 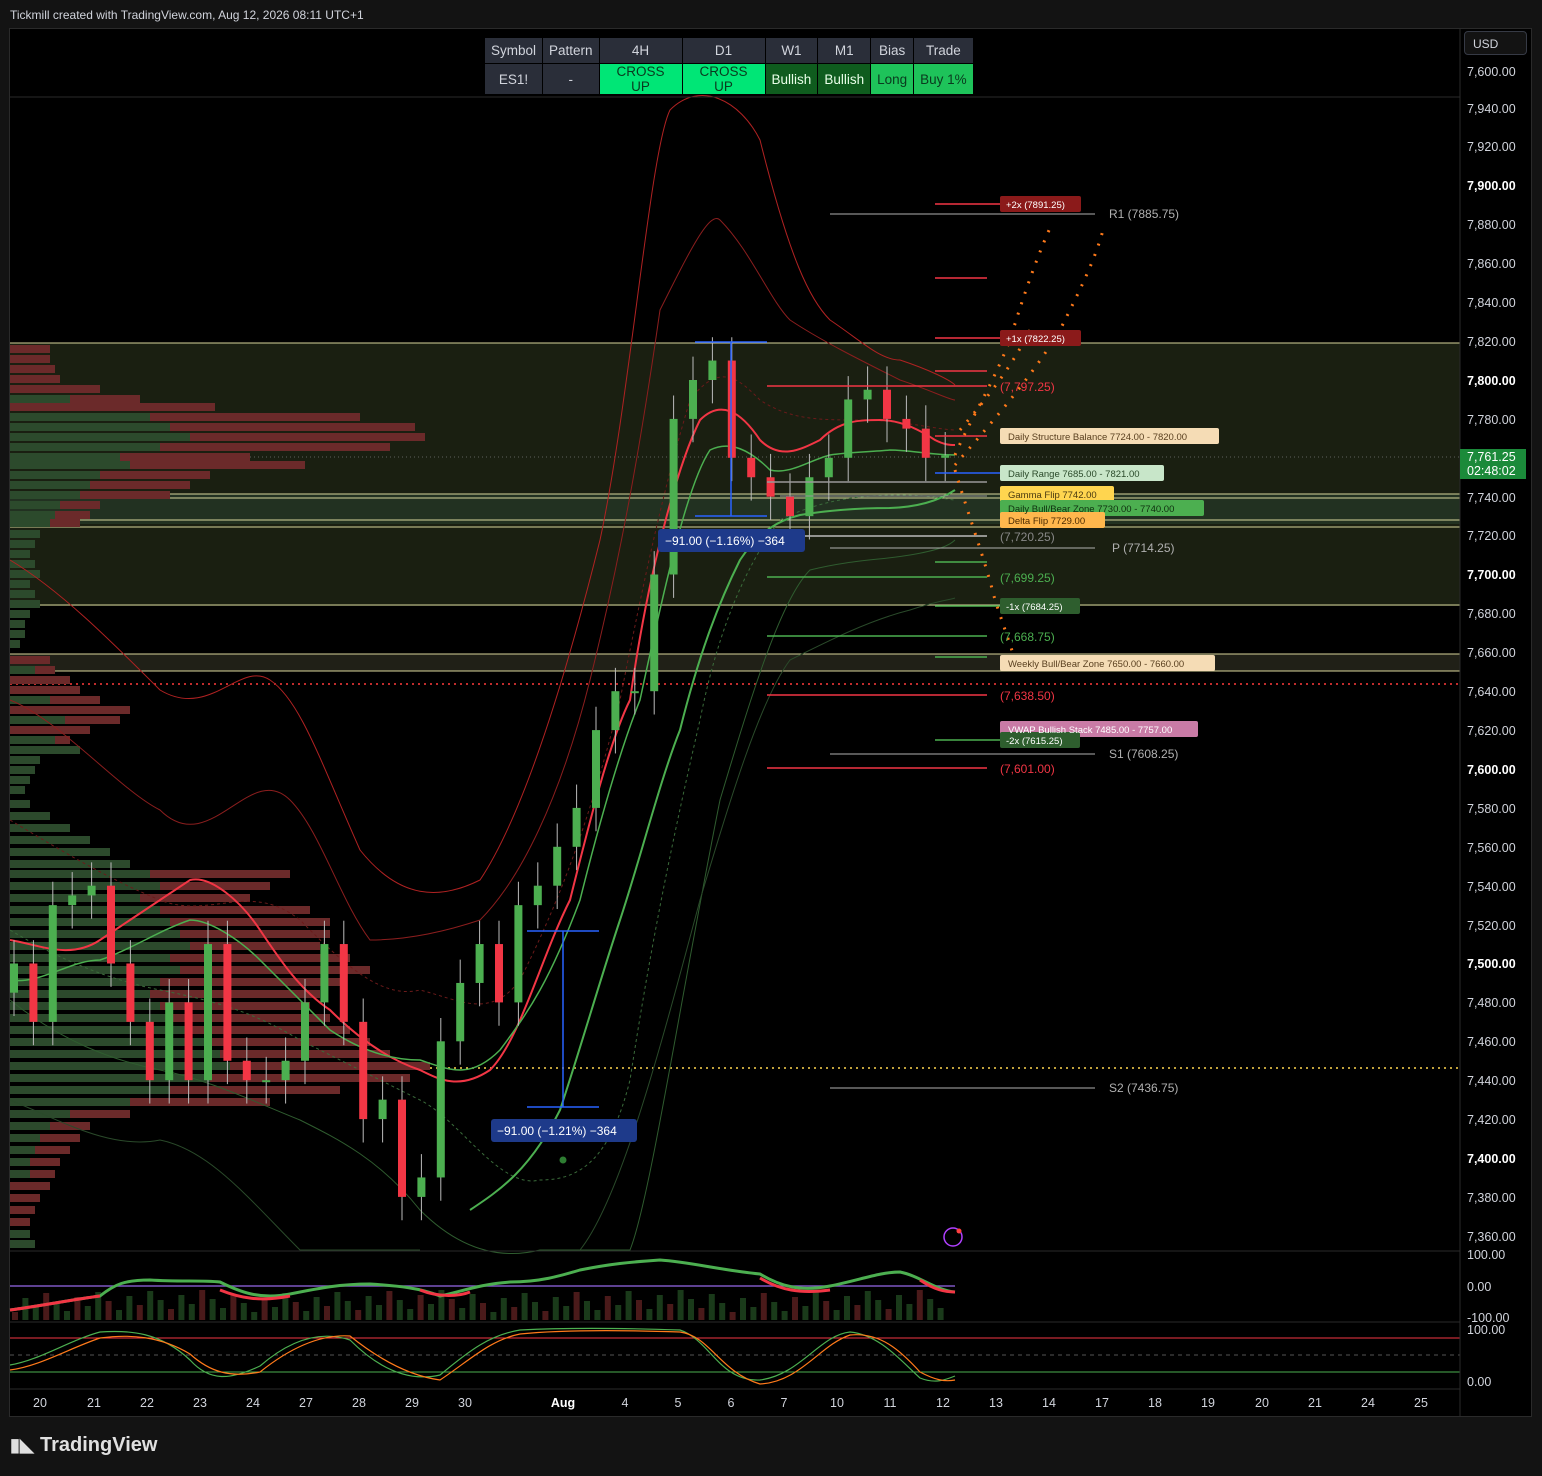 What do you see at coordinates (1491, 303) in the screenshot?
I see `price-tick: 7,840.00` at bounding box center [1491, 303].